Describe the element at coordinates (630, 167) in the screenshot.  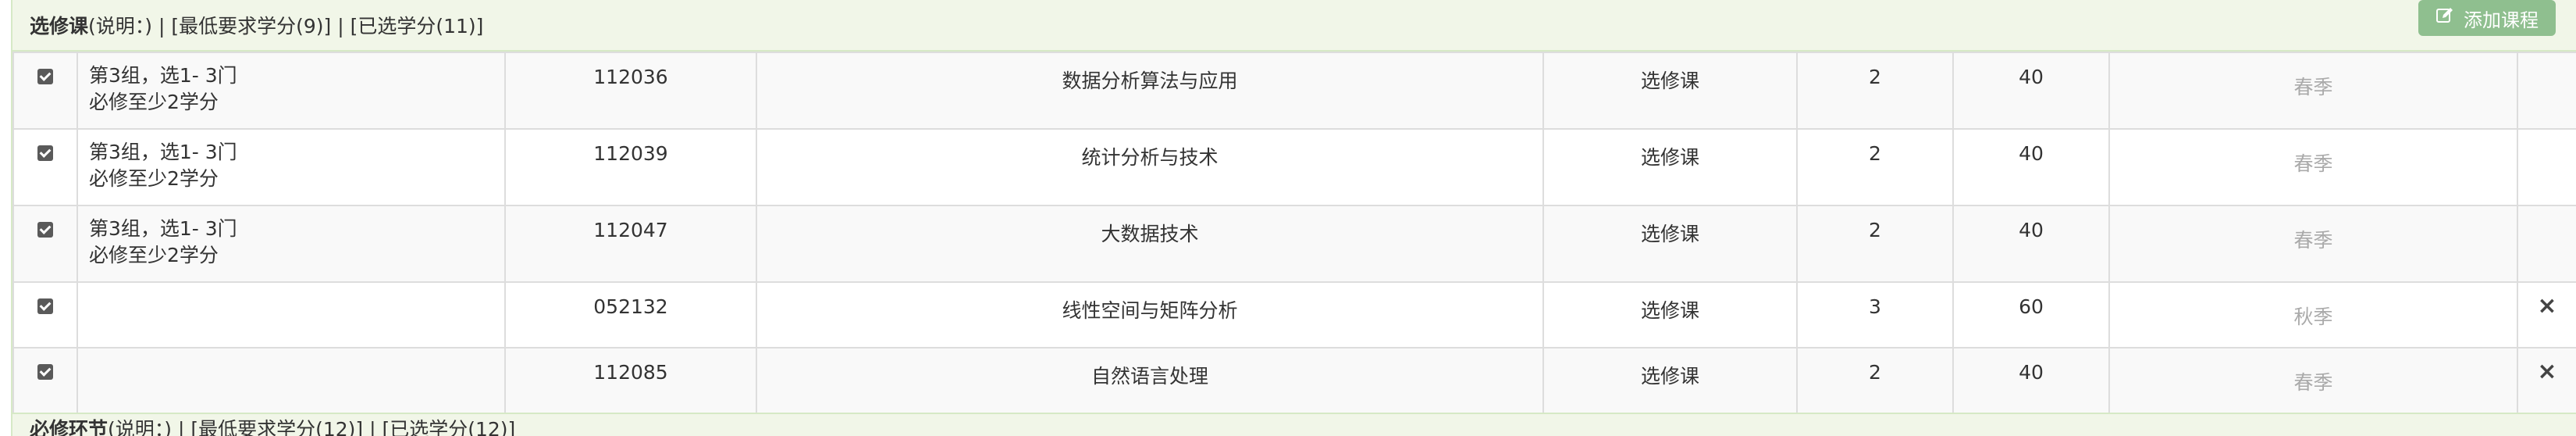
I see `course-code: 112039` at that location.